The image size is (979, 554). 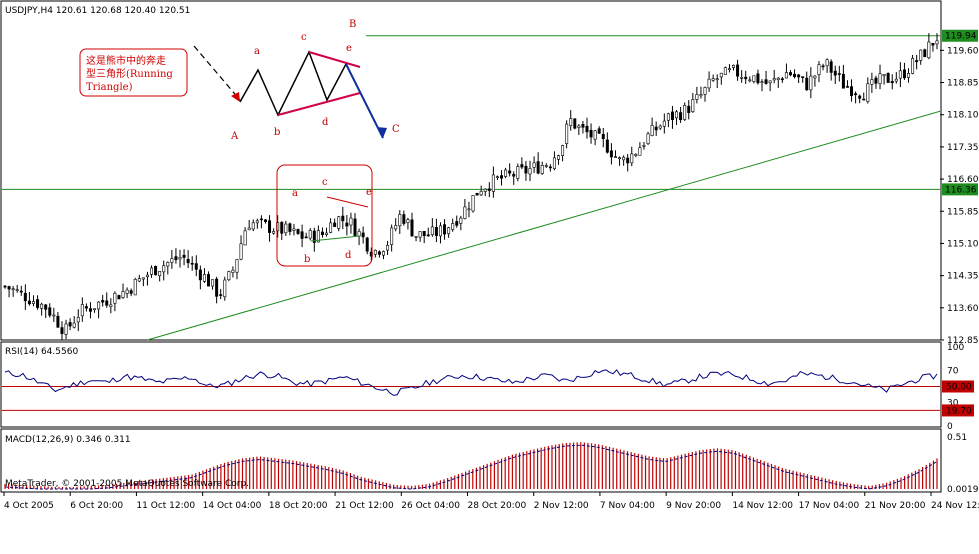 I want to click on x-tick-label: 21 Oct 12:00, so click(x=364, y=506).